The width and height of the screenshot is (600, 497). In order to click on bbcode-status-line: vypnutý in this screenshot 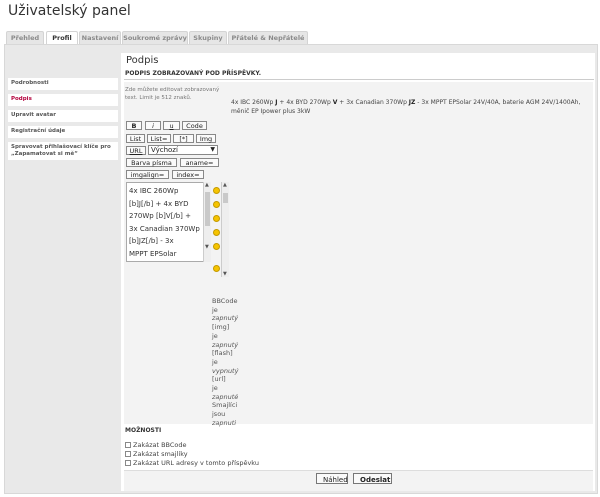, I will do `click(225, 370)`.